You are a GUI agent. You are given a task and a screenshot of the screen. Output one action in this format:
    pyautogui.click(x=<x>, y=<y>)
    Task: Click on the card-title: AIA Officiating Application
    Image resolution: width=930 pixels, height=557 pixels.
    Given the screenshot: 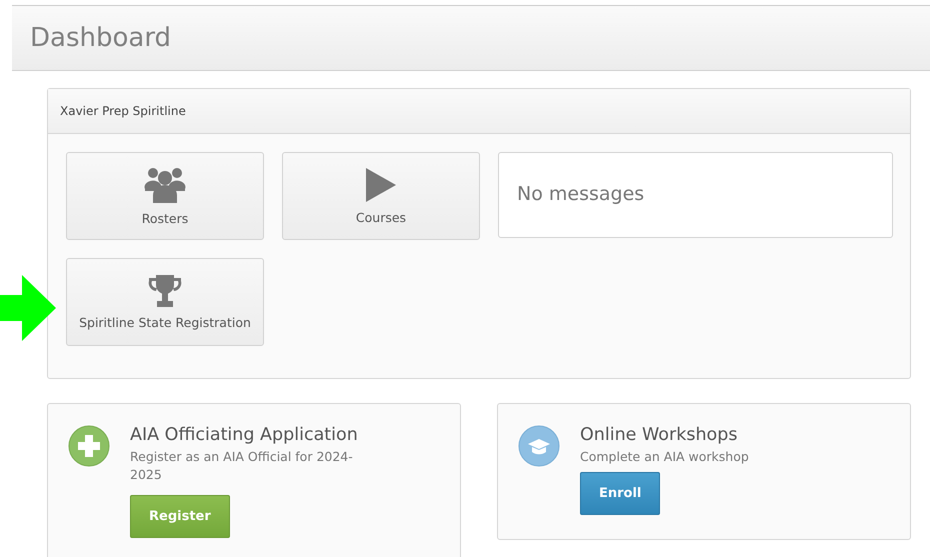 What is the action you would take?
    pyautogui.click(x=244, y=435)
    